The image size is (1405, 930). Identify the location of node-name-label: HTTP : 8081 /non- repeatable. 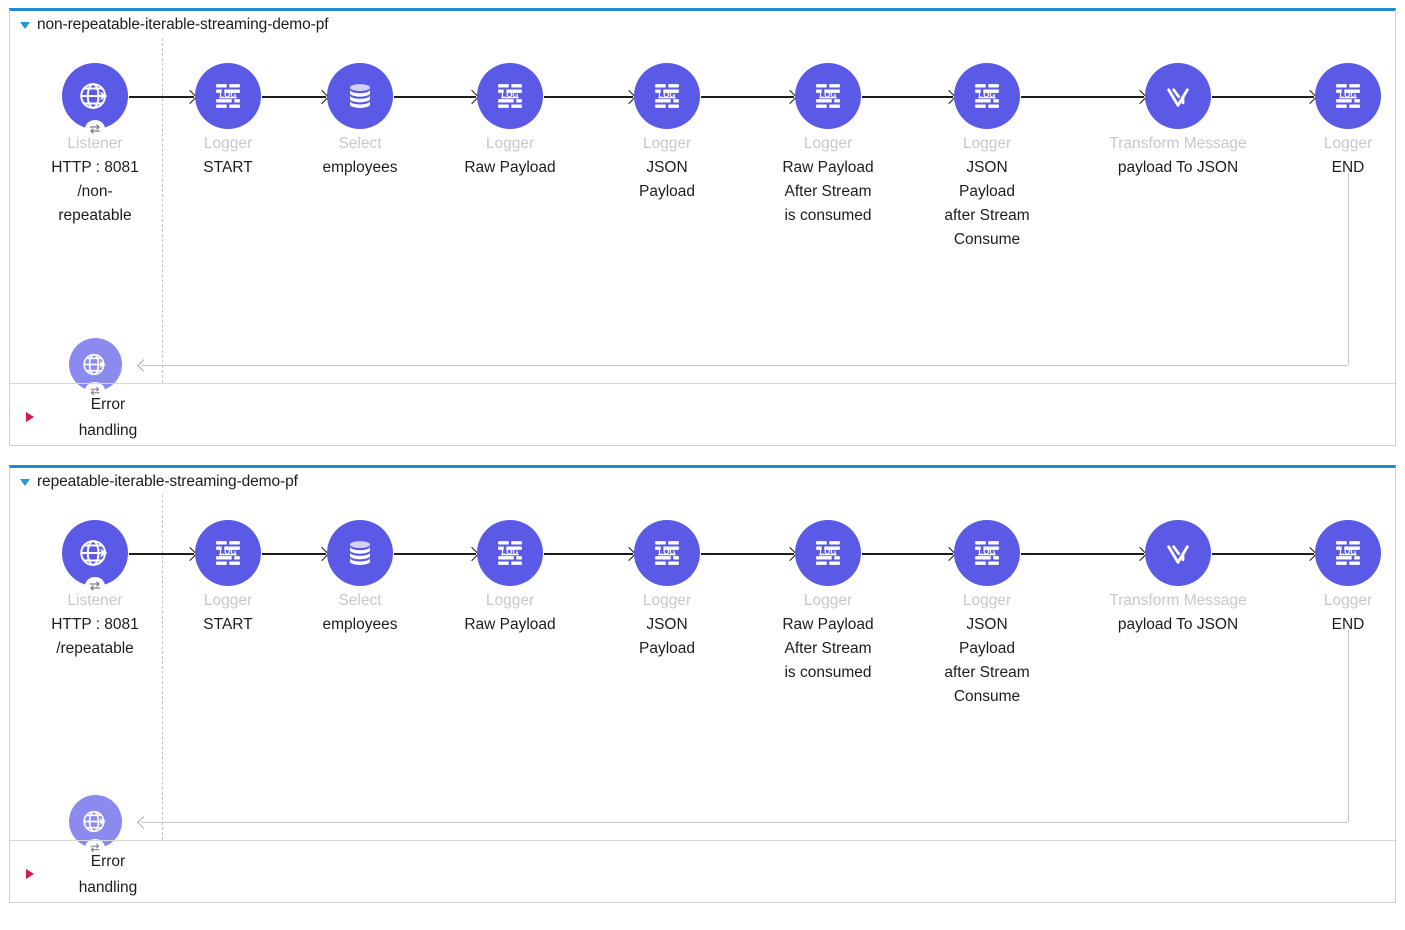
(95, 191).